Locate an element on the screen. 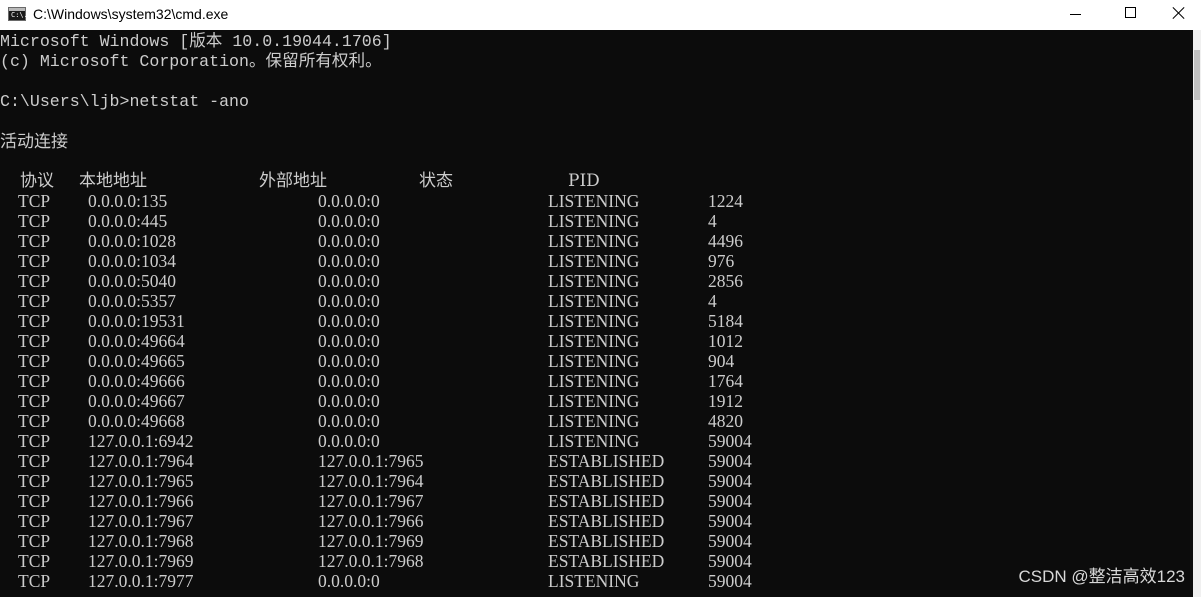  row-foreign-address: 127.0.0.1:7966 is located at coordinates (371, 521).